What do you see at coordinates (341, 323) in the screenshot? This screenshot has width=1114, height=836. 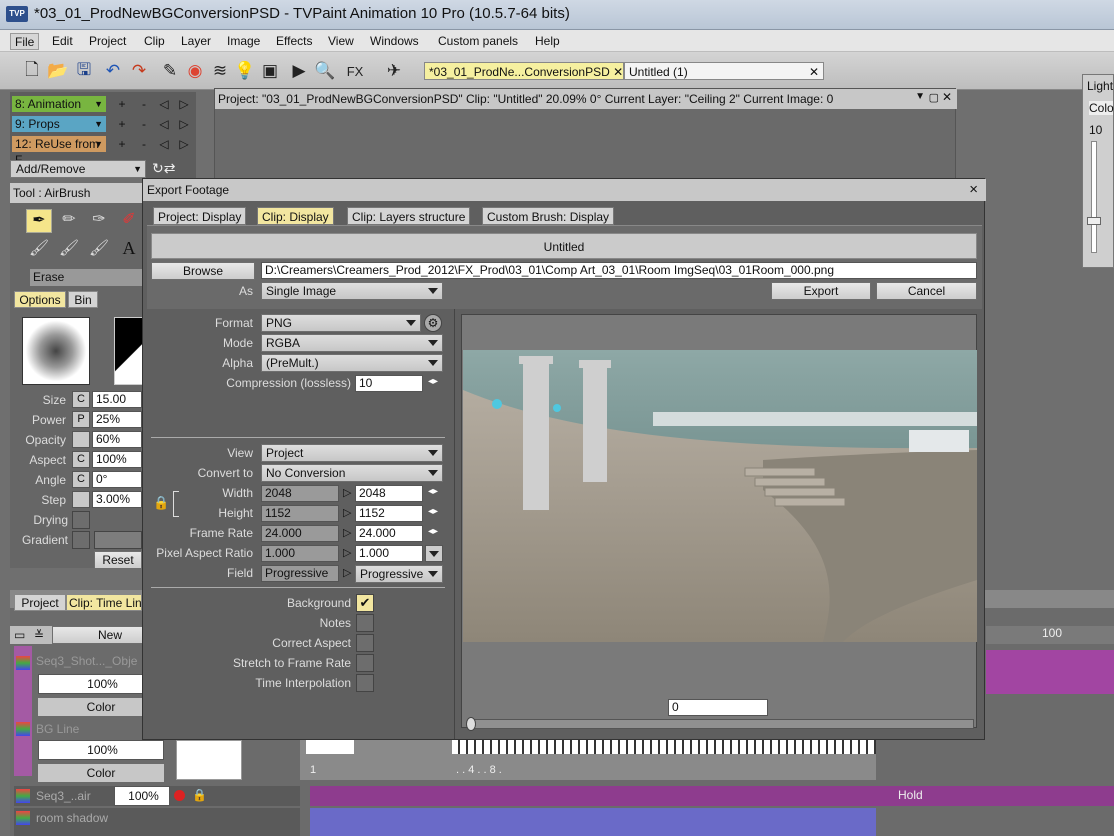 I see `format-select: PNG` at bounding box center [341, 323].